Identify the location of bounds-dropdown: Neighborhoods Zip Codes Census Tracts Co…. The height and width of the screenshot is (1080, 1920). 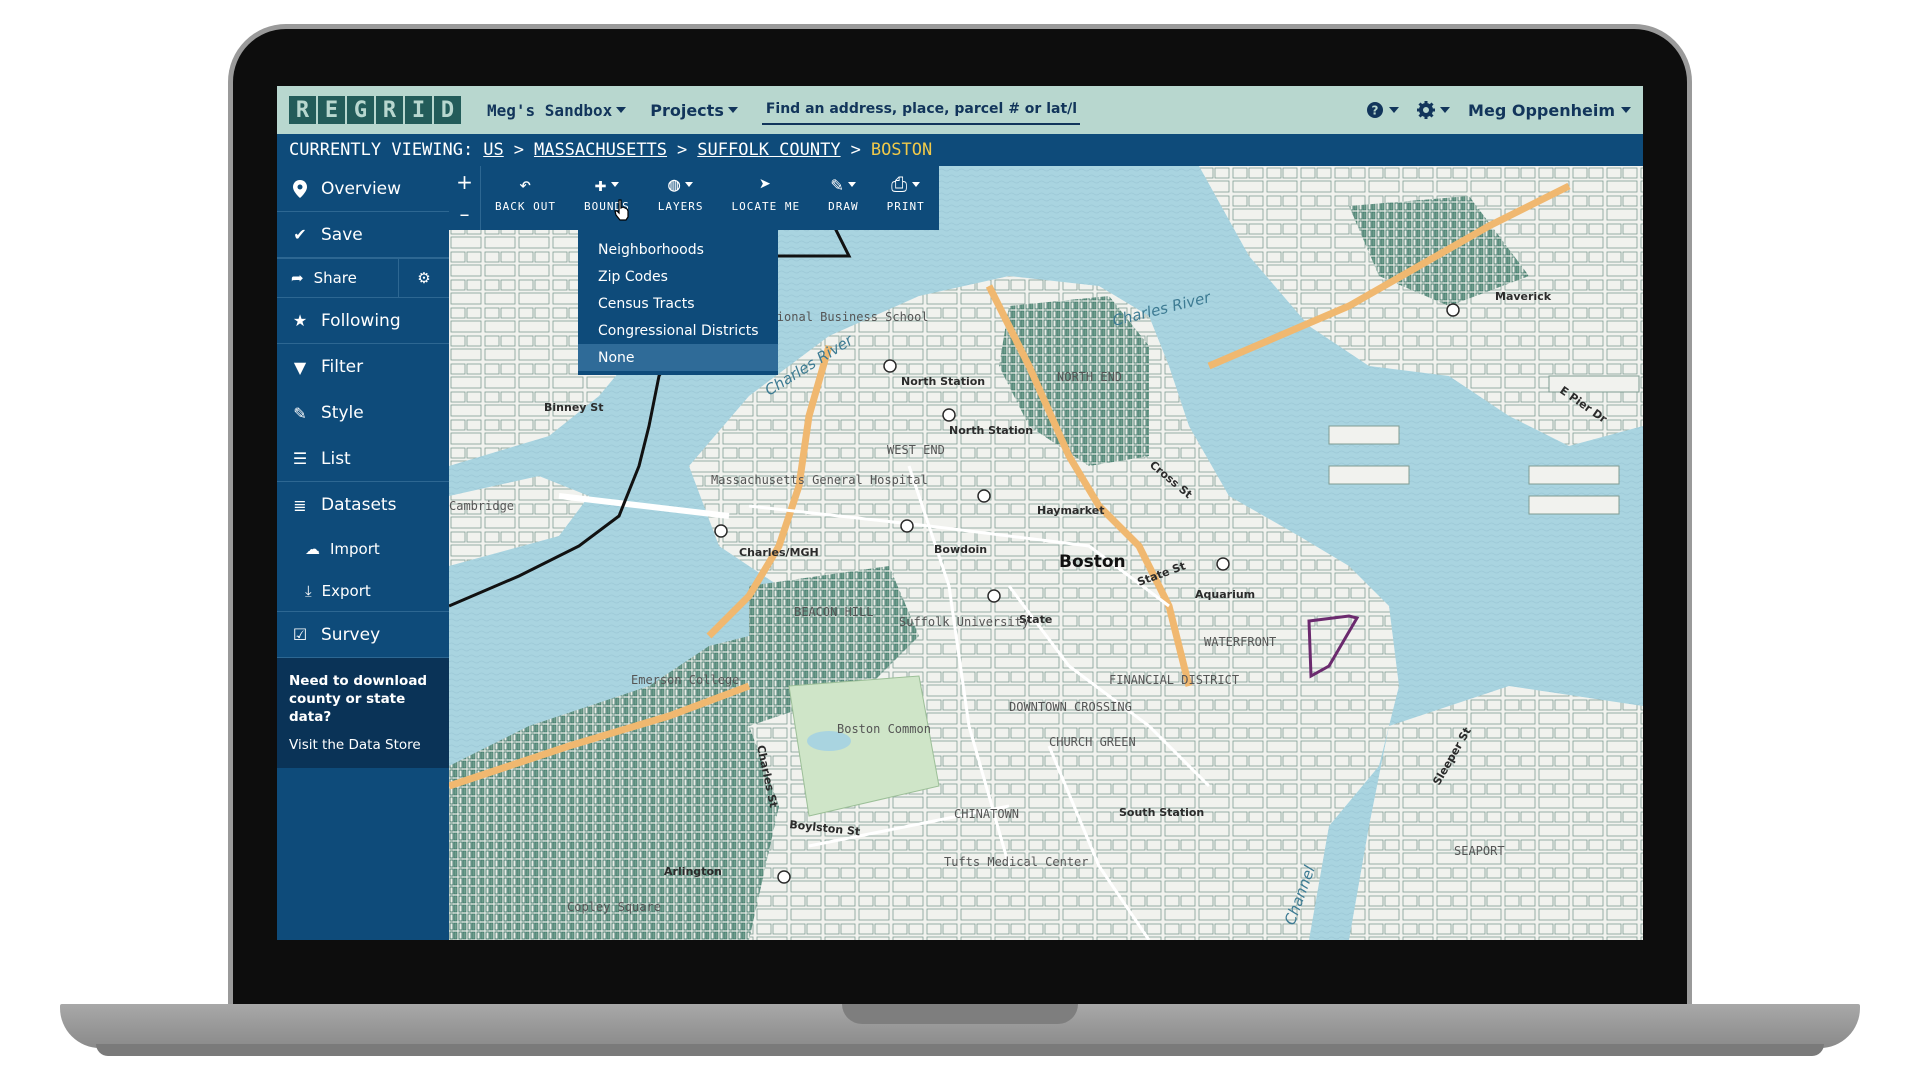
(678, 302).